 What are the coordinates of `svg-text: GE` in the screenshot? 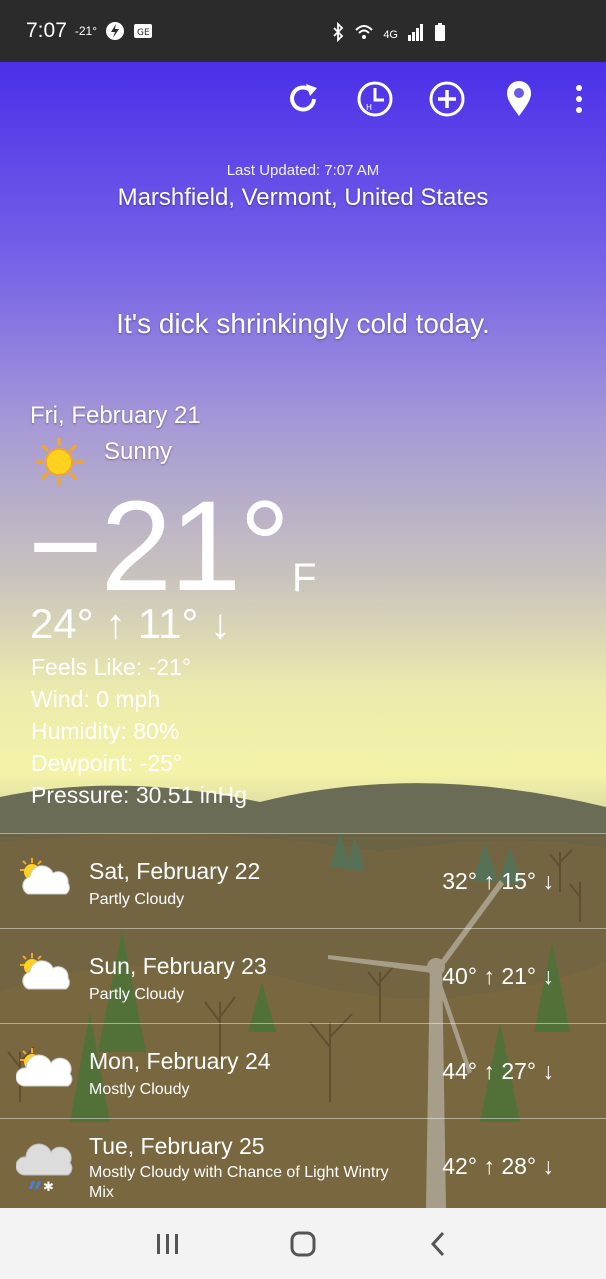 It's located at (143, 33).